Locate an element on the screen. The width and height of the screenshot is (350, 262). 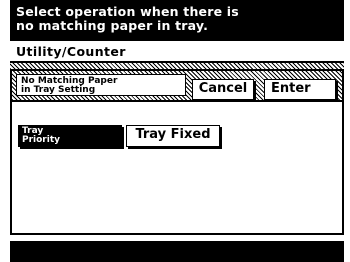
breadcrumb-label: Utility/Counter is located at coordinates (71, 51).